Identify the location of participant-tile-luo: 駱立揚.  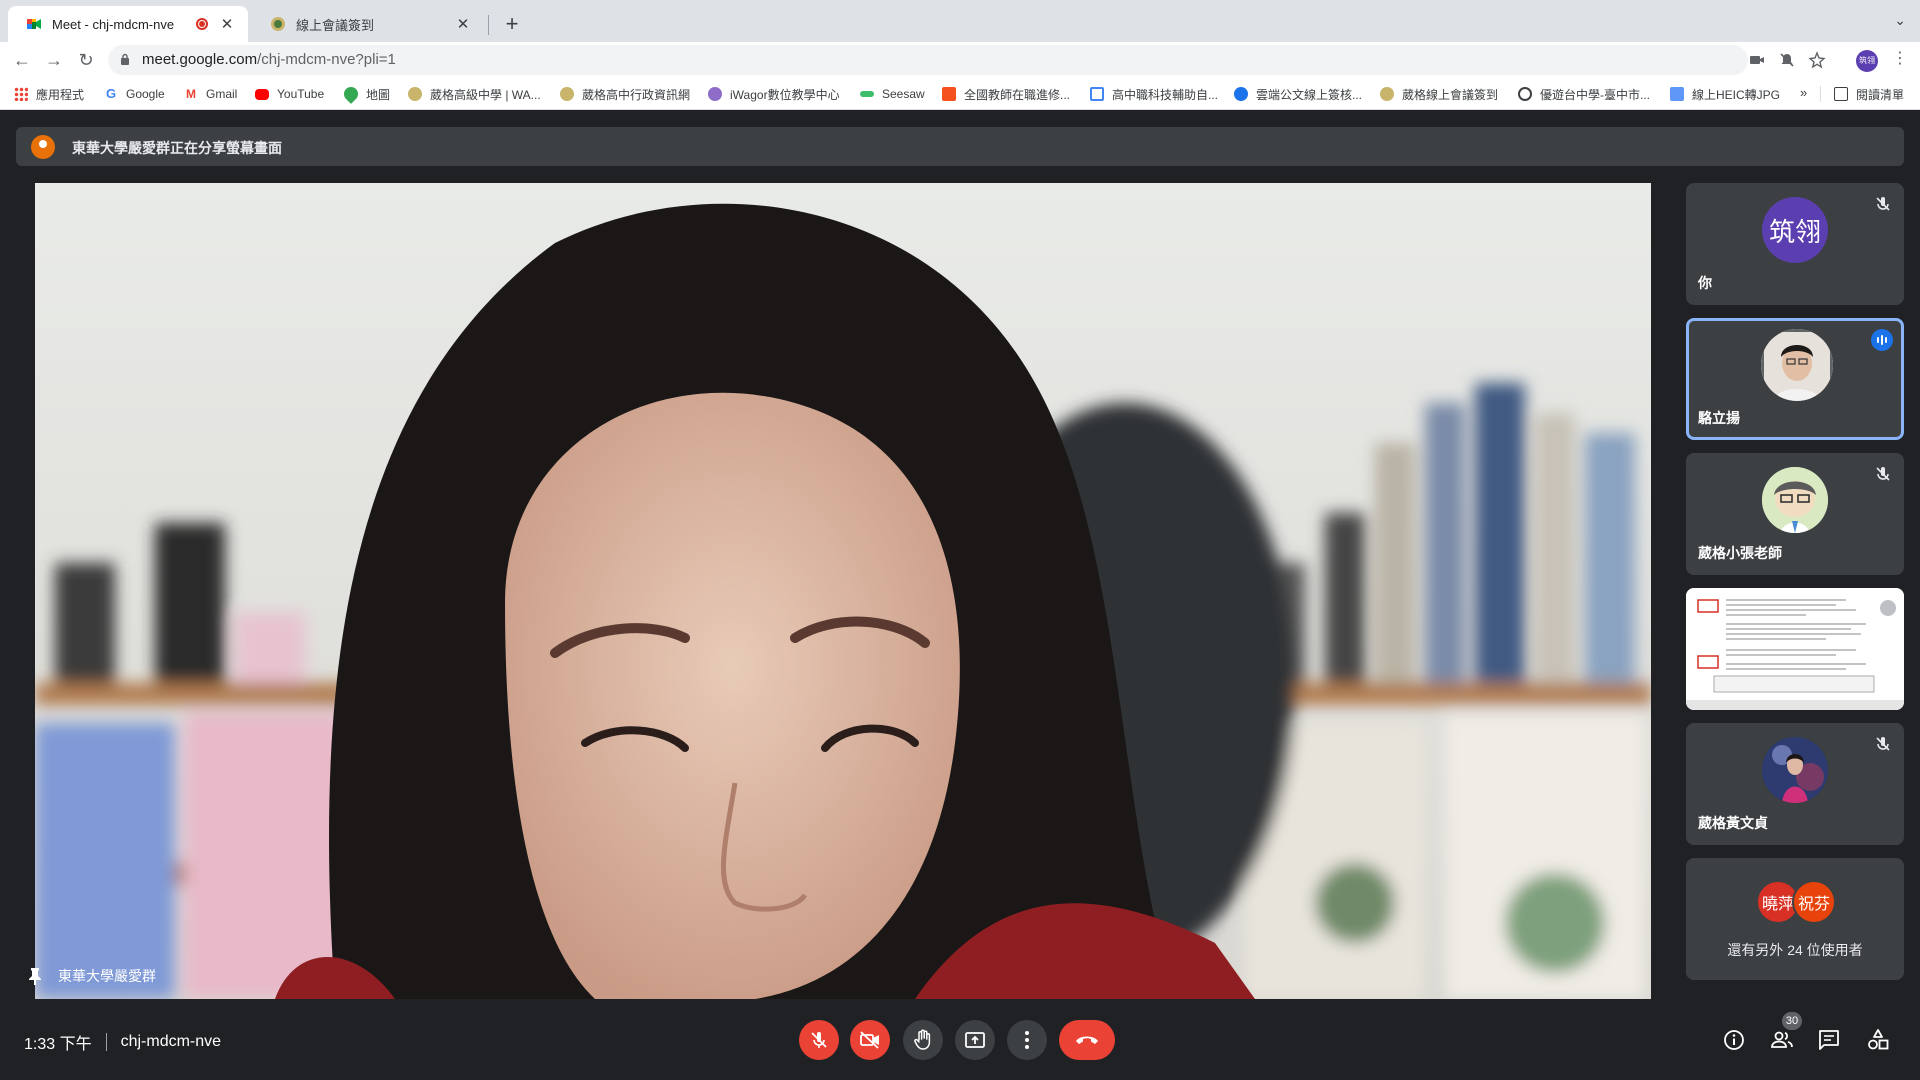
(1795, 379).